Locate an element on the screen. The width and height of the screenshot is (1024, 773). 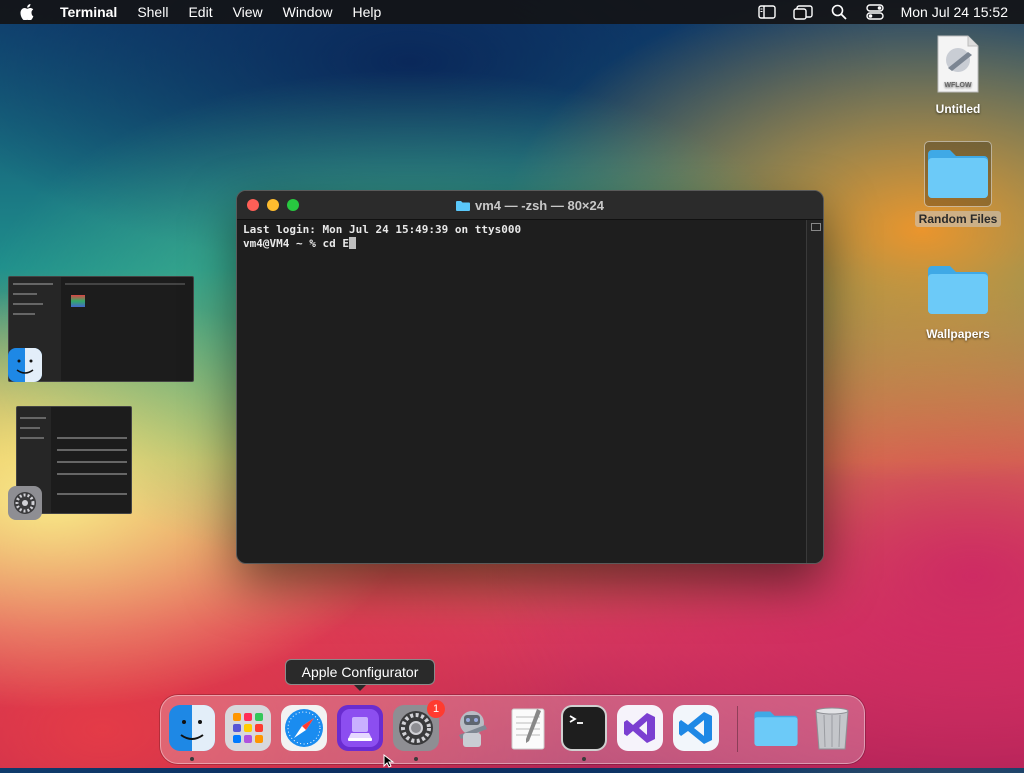
dock-item-automator is located at coordinates (472, 728).